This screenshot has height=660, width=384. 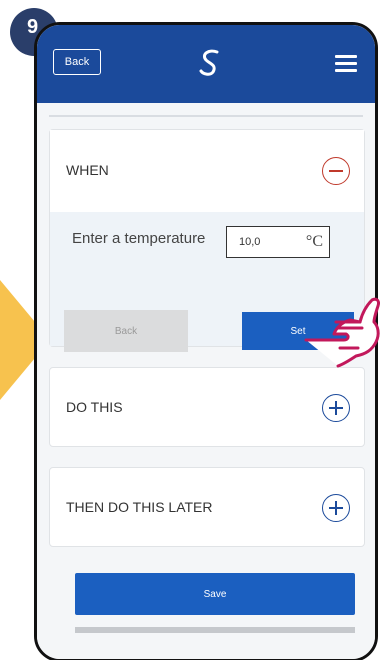 I want to click on top-app-bar: Back, so click(x=206, y=64).